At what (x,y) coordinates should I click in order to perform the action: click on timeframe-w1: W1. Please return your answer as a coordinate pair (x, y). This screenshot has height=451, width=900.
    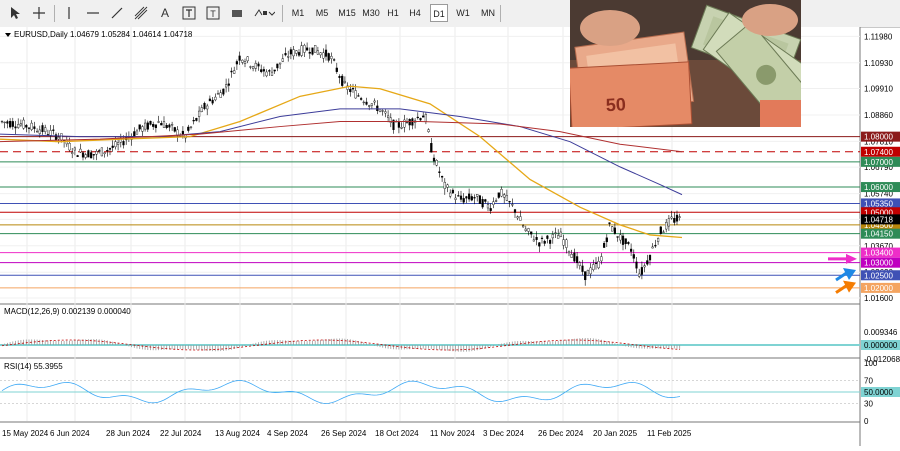
    Looking at the image, I should click on (463, 13).